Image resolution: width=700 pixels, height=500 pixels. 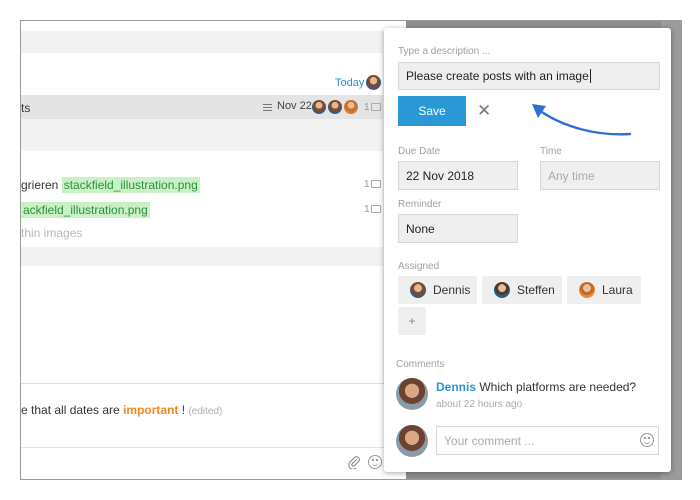 I want to click on current-user-avatar, so click(x=412, y=441).